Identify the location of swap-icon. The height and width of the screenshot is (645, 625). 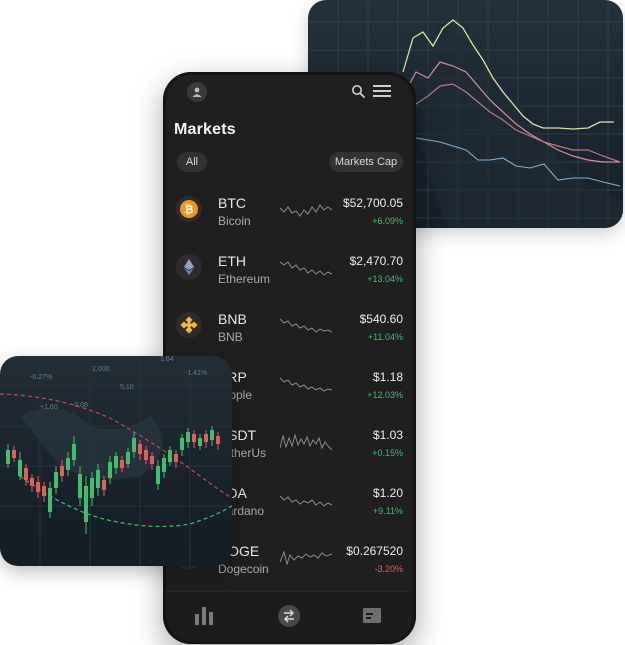
(289, 616).